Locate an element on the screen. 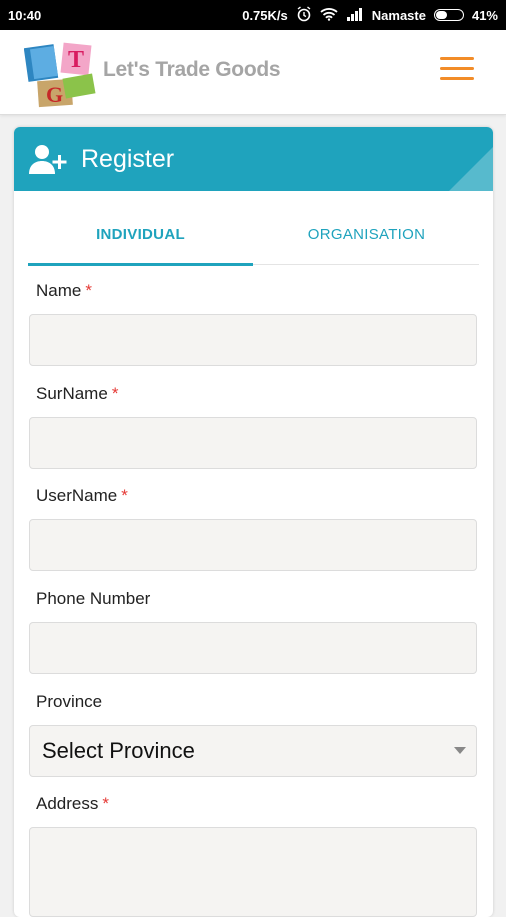  username-input is located at coordinates (253, 545).